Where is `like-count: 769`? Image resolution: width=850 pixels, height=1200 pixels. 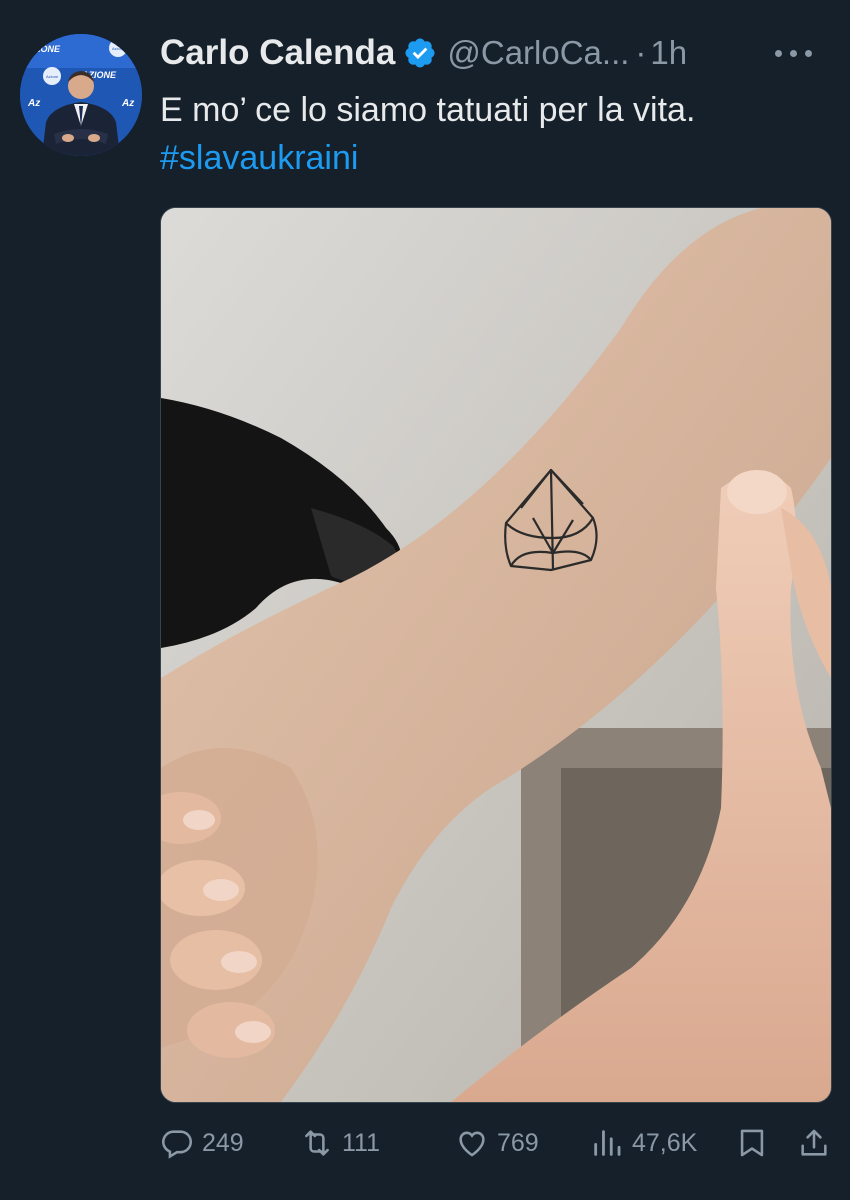 like-count: 769 is located at coordinates (518, 1142).